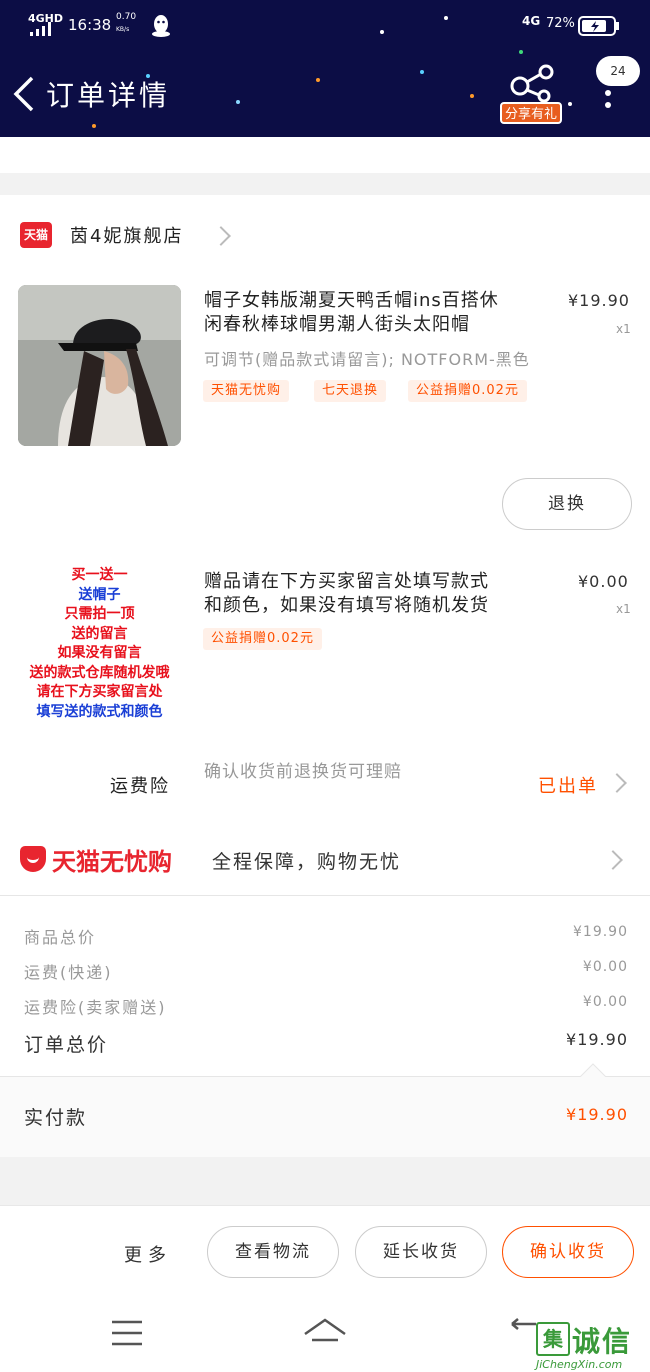 The width and height of the screenshot is (650, 1372). What do you see at coordinates (325, 235) in the screenshot?
I see `store-row: 天猫 茵4妮旗舰店` at bounding box center [325, 235].